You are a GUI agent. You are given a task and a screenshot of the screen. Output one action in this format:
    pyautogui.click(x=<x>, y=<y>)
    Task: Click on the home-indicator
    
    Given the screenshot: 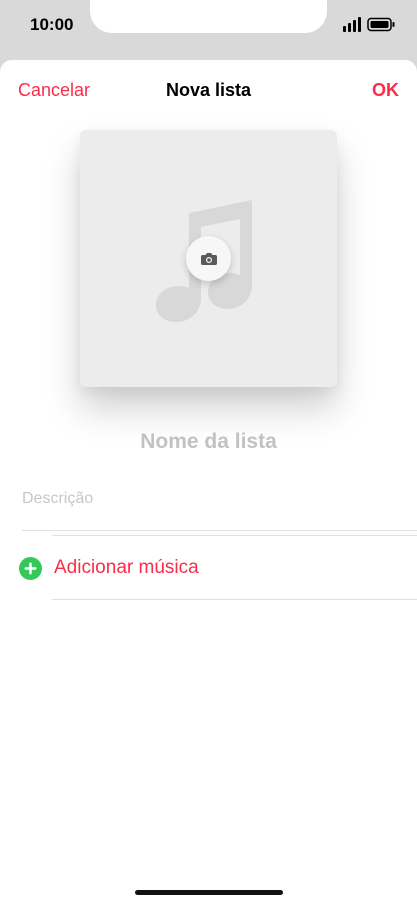 What is the action you would take?
    pyautogui.click(x=209, y=892)
    